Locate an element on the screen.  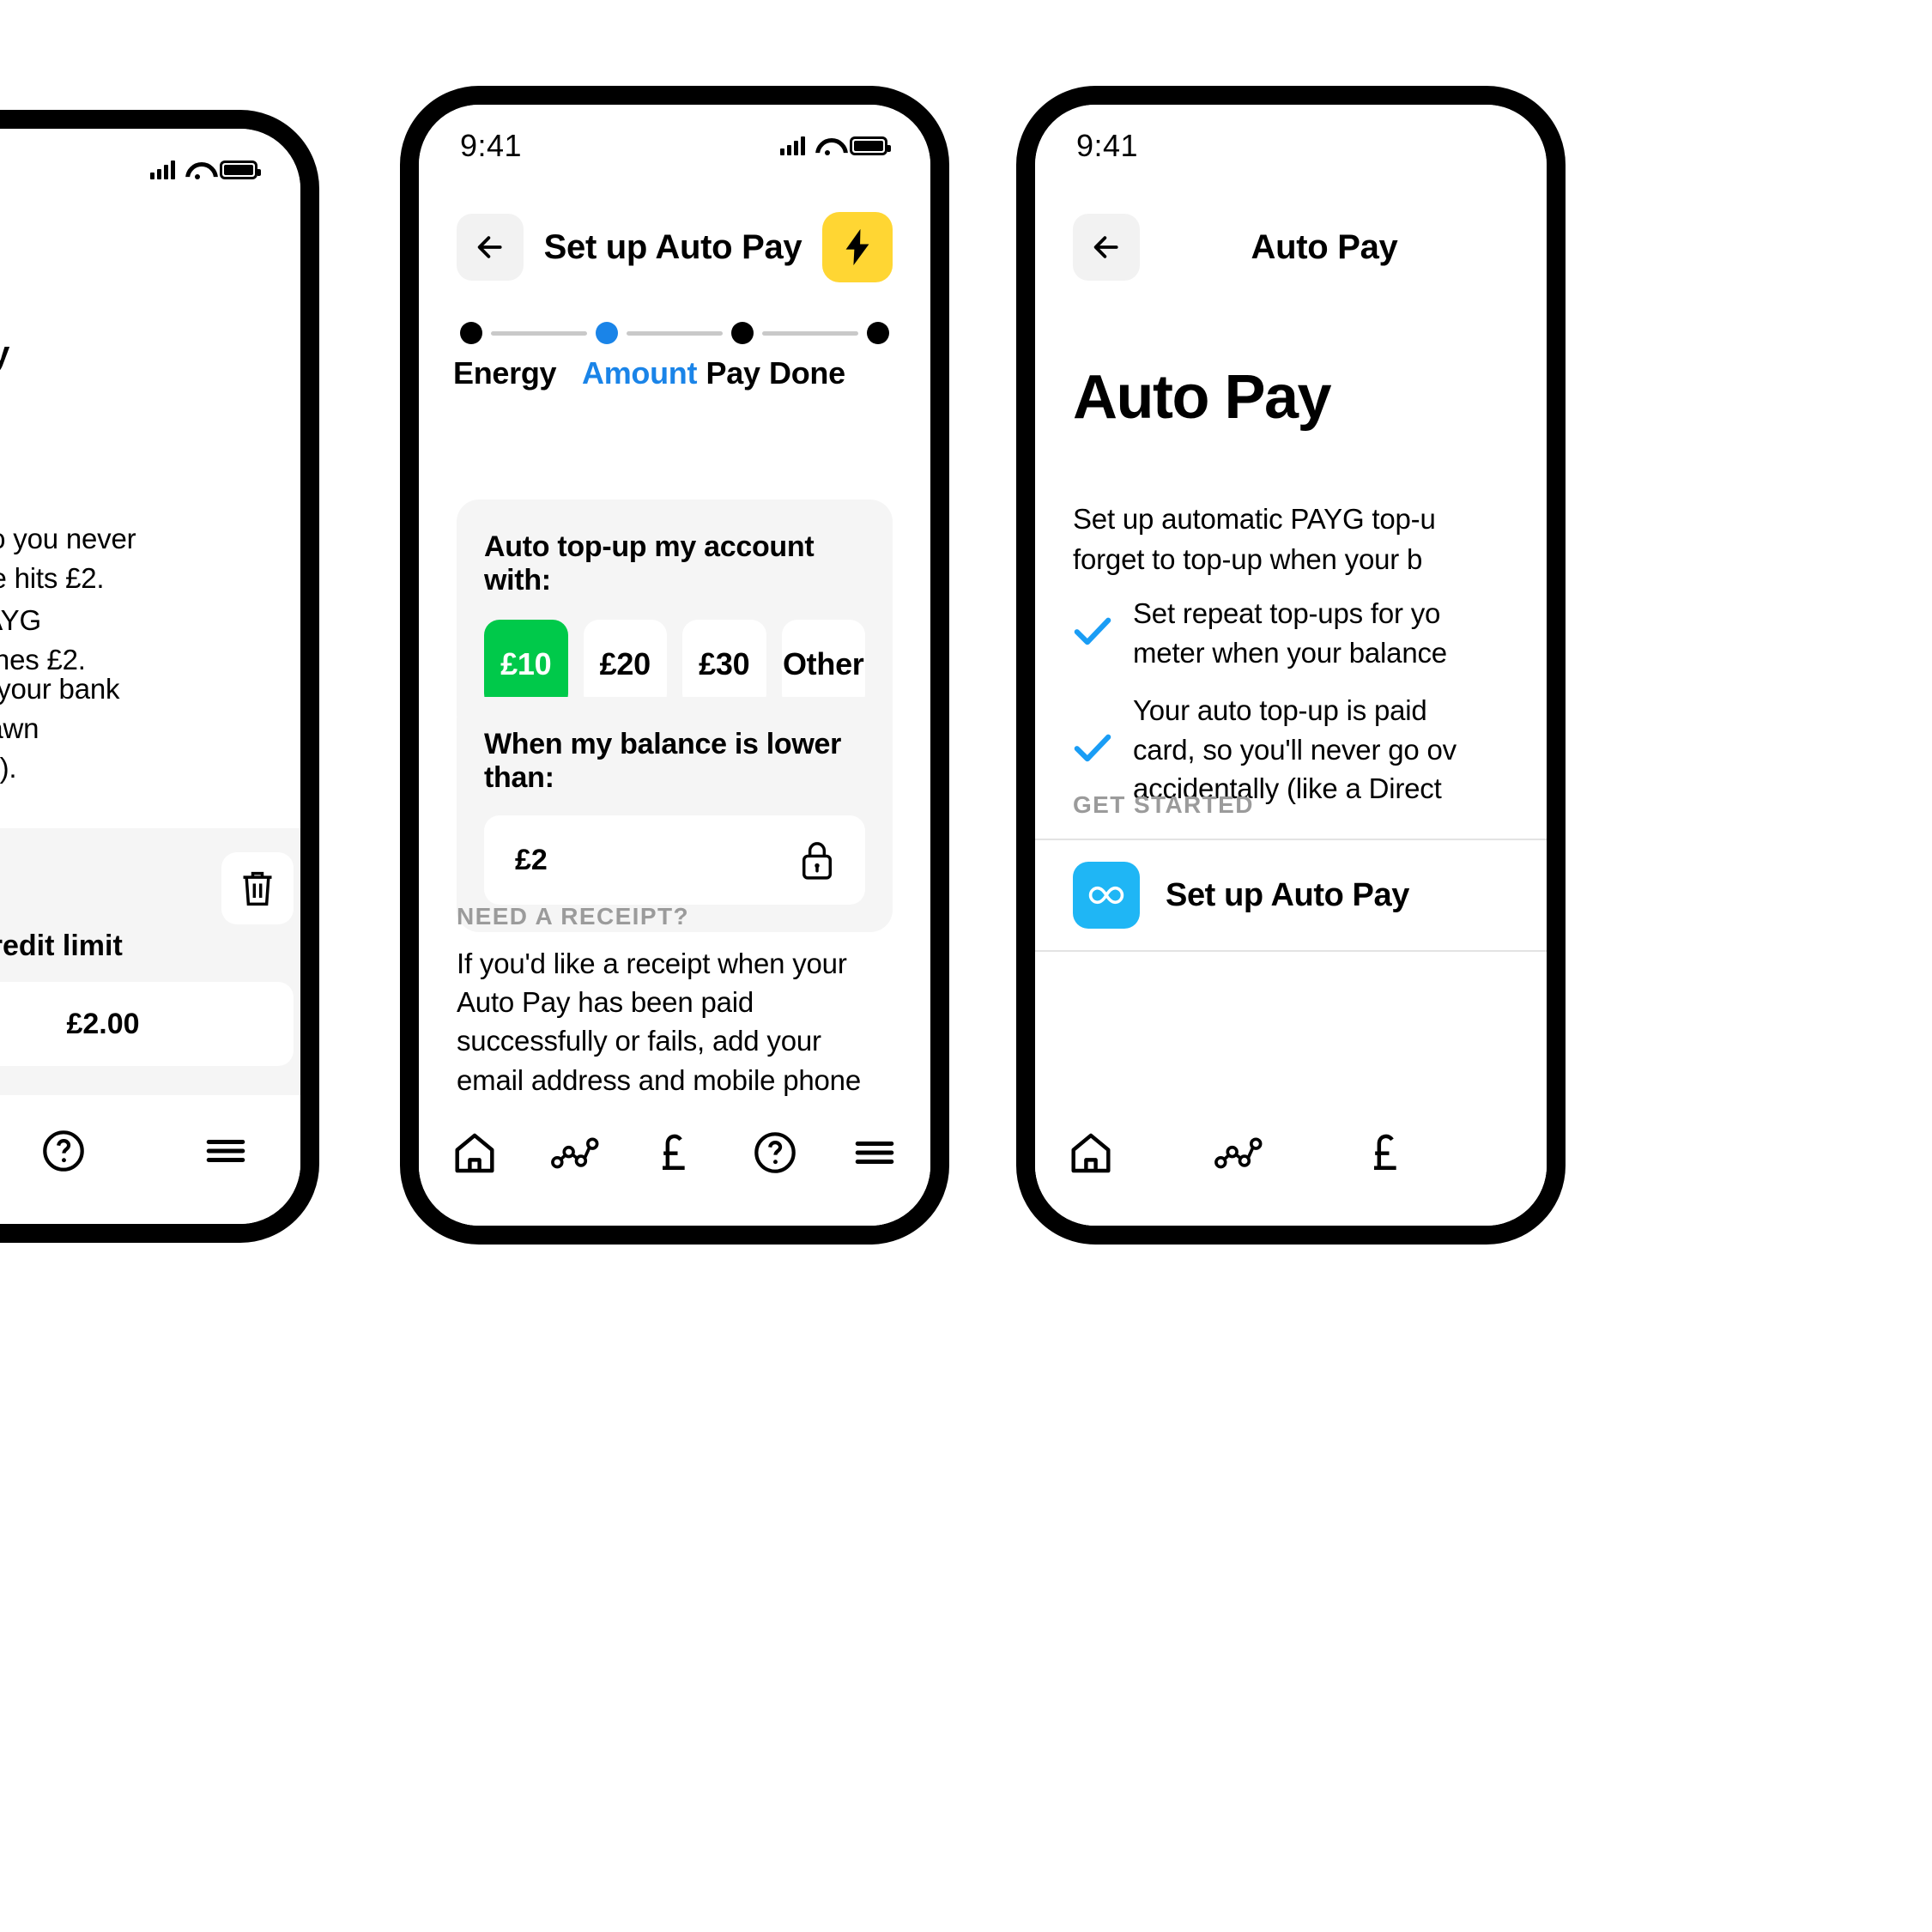
right-nav-bar: Auto Pay is located at coordinates (1291, 247).